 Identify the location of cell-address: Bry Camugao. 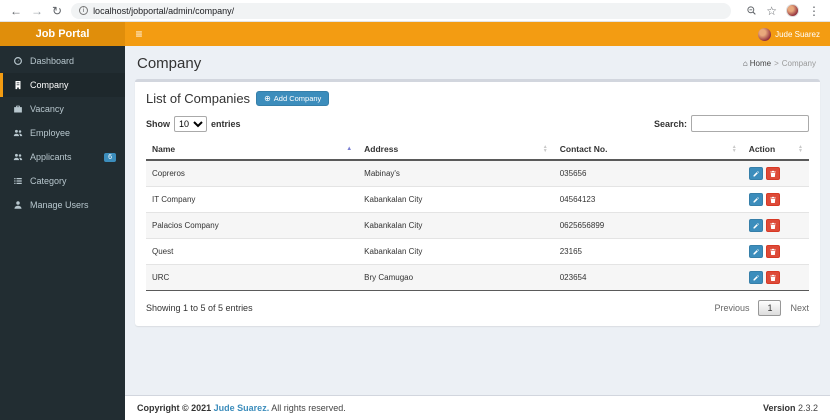
(456, 277).